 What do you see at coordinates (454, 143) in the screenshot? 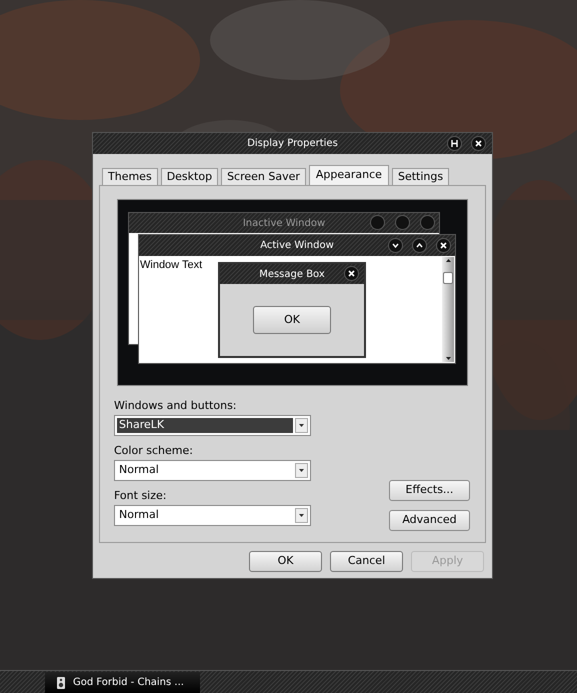
I see `restore-icon` at bounding box center [454, 143].